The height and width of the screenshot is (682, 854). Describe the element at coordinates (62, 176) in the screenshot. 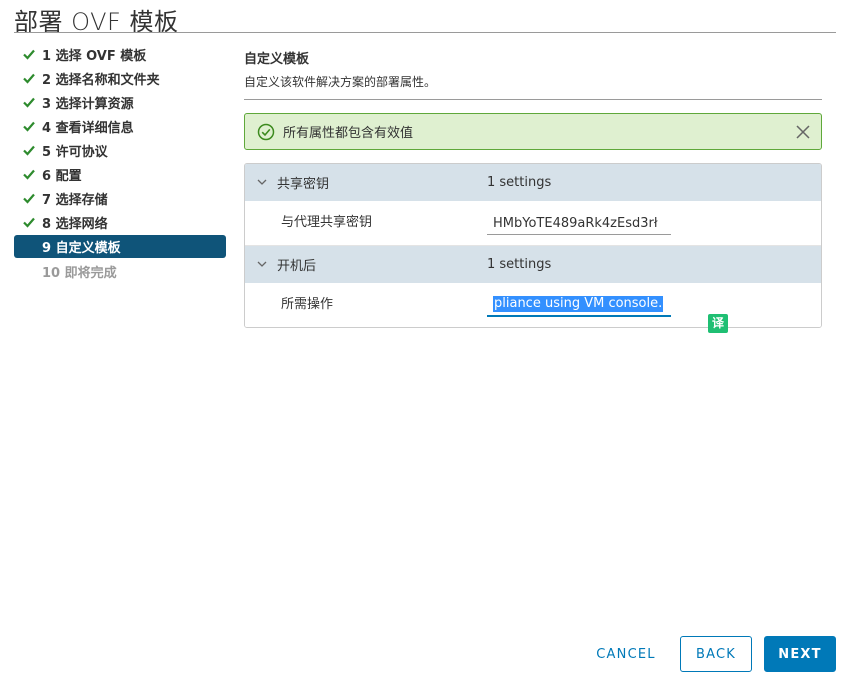

I see `step-label: 6 配置` at that location.